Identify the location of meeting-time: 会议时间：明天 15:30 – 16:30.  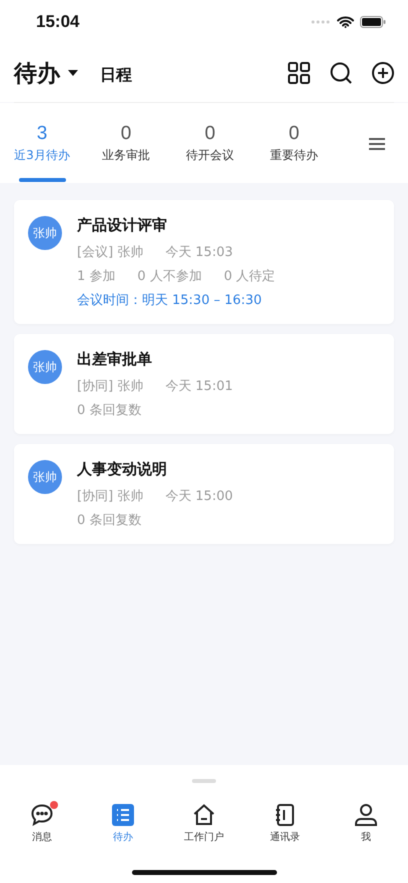
(169, 300).